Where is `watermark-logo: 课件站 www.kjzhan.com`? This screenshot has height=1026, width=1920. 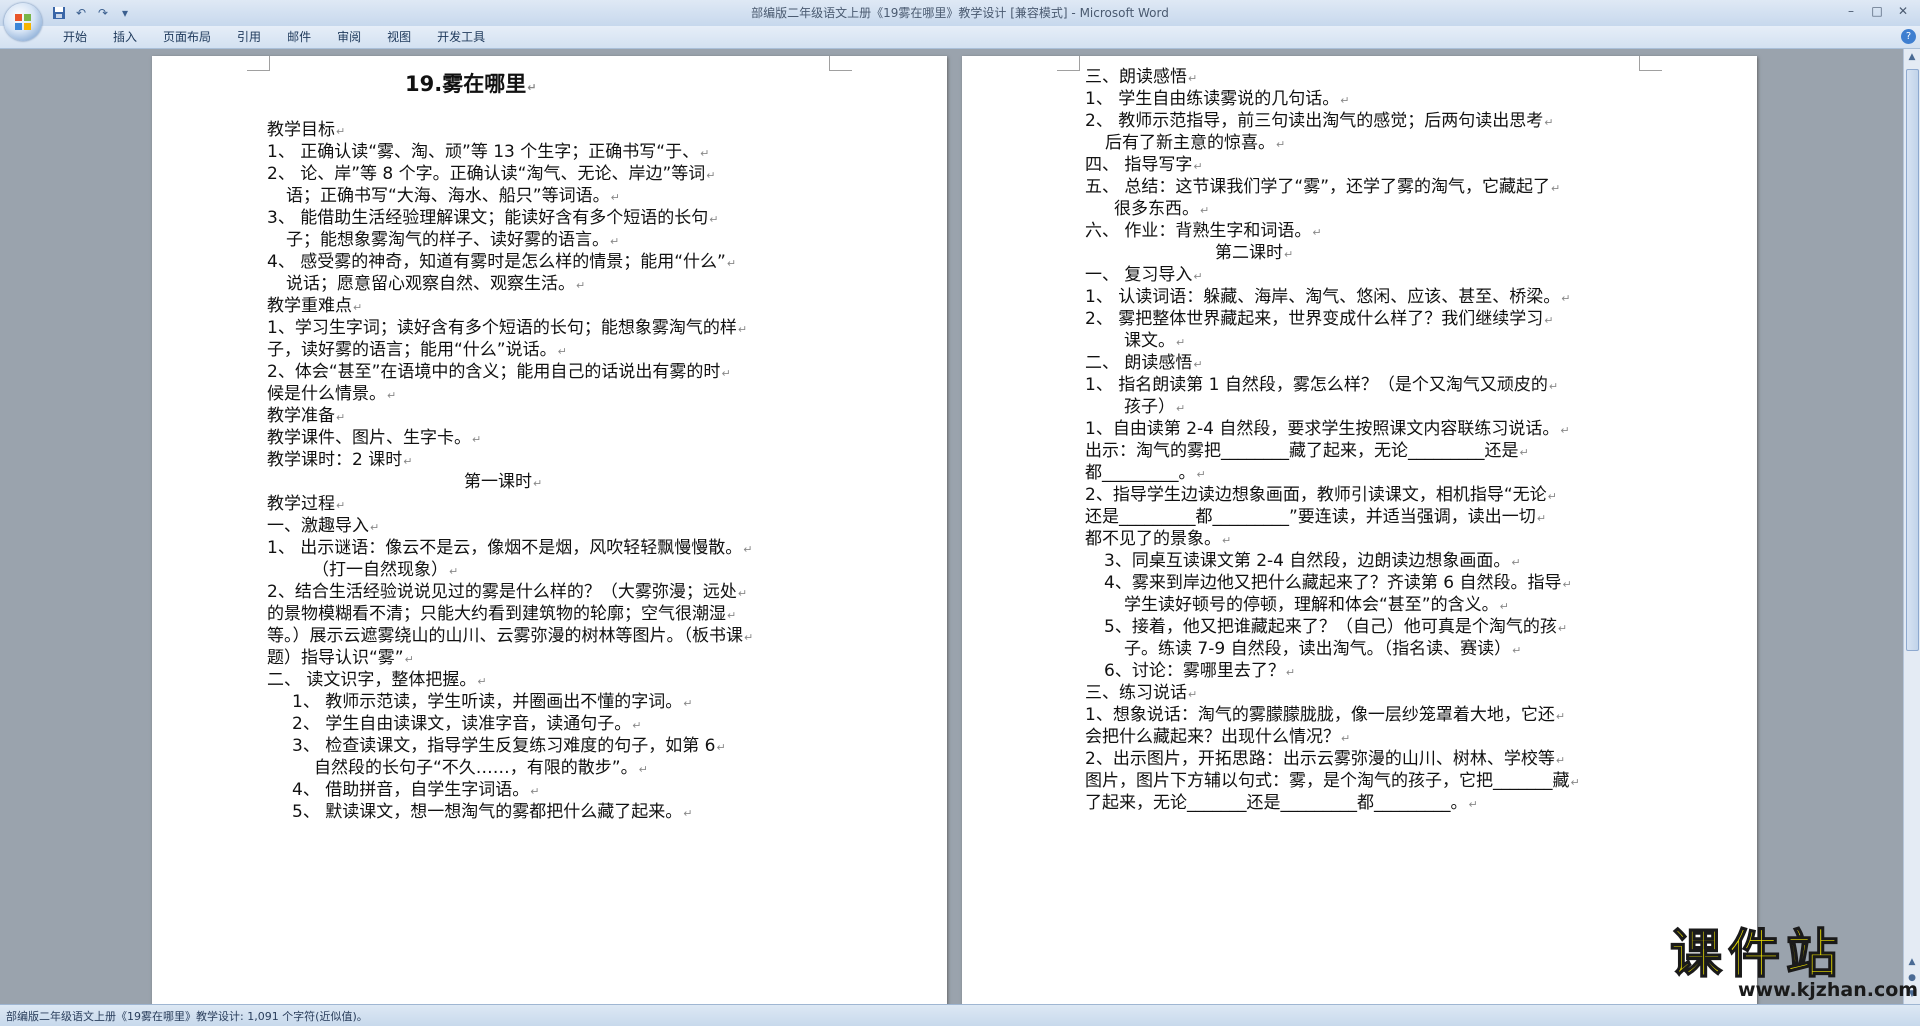 watermark-logo: 课件站 www.kjzhan.com is located at coordinates (1793, 962).